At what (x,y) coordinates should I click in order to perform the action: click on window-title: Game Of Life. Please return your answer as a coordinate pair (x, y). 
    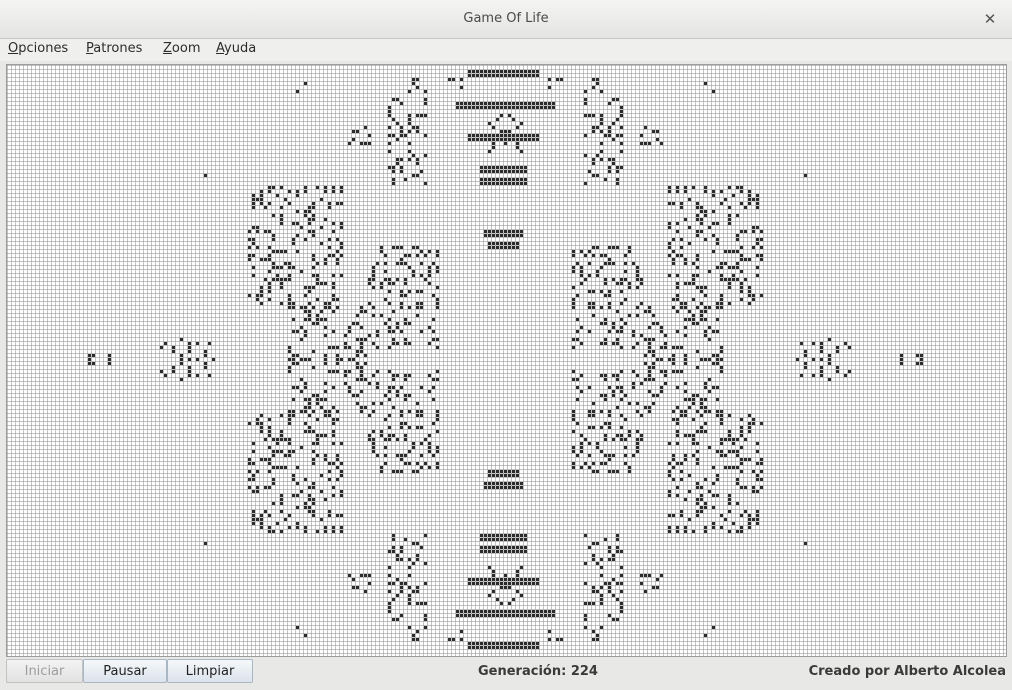
    Looking at the image, I should click on (506, 18).